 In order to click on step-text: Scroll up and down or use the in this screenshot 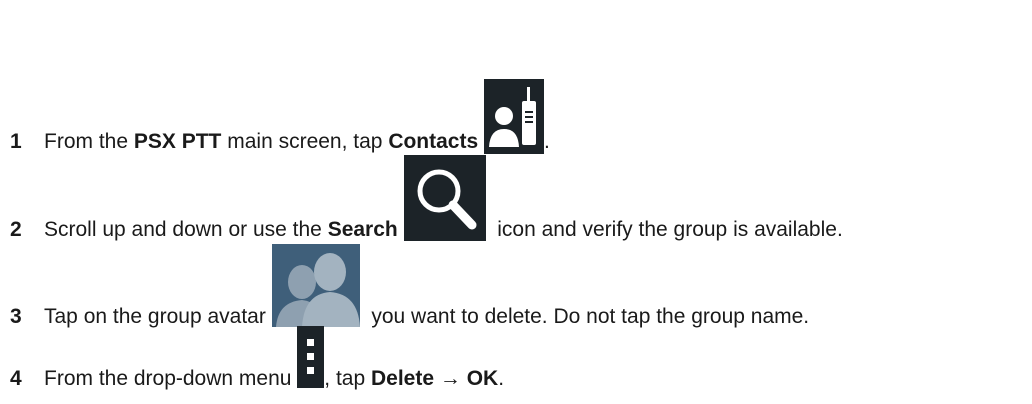, I will do `click(186, 229)`.